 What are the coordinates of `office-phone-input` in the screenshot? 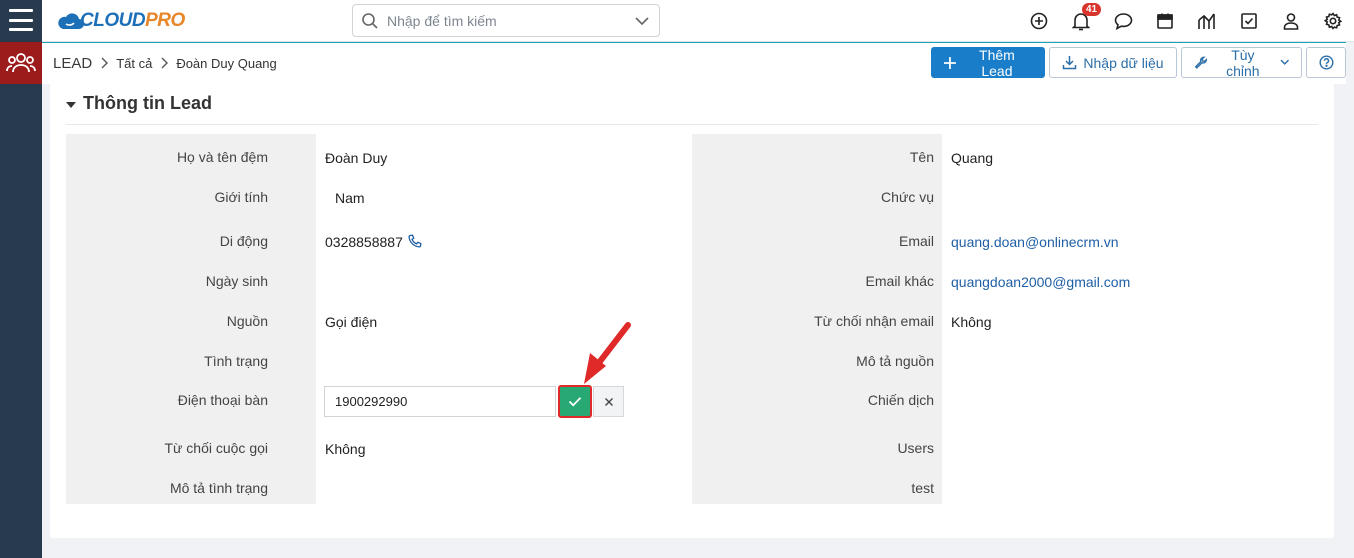 It's located at (440, 401).